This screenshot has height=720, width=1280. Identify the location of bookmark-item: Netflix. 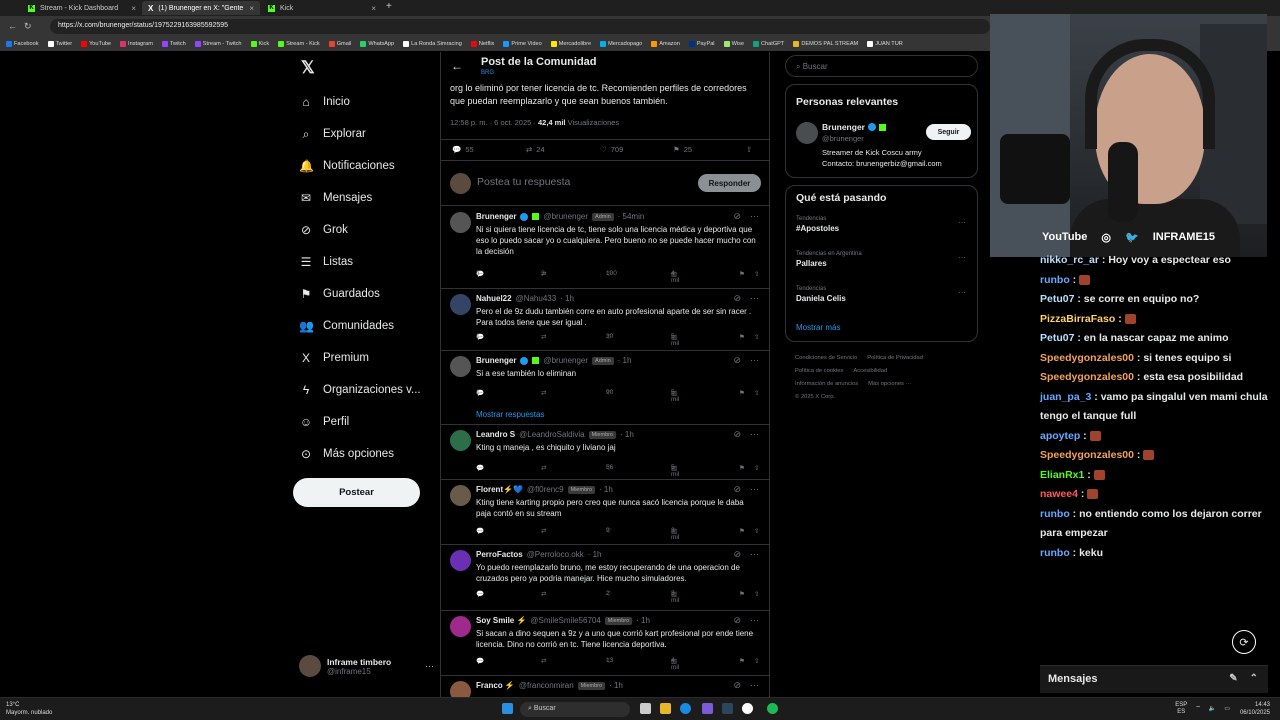
(482, 44).